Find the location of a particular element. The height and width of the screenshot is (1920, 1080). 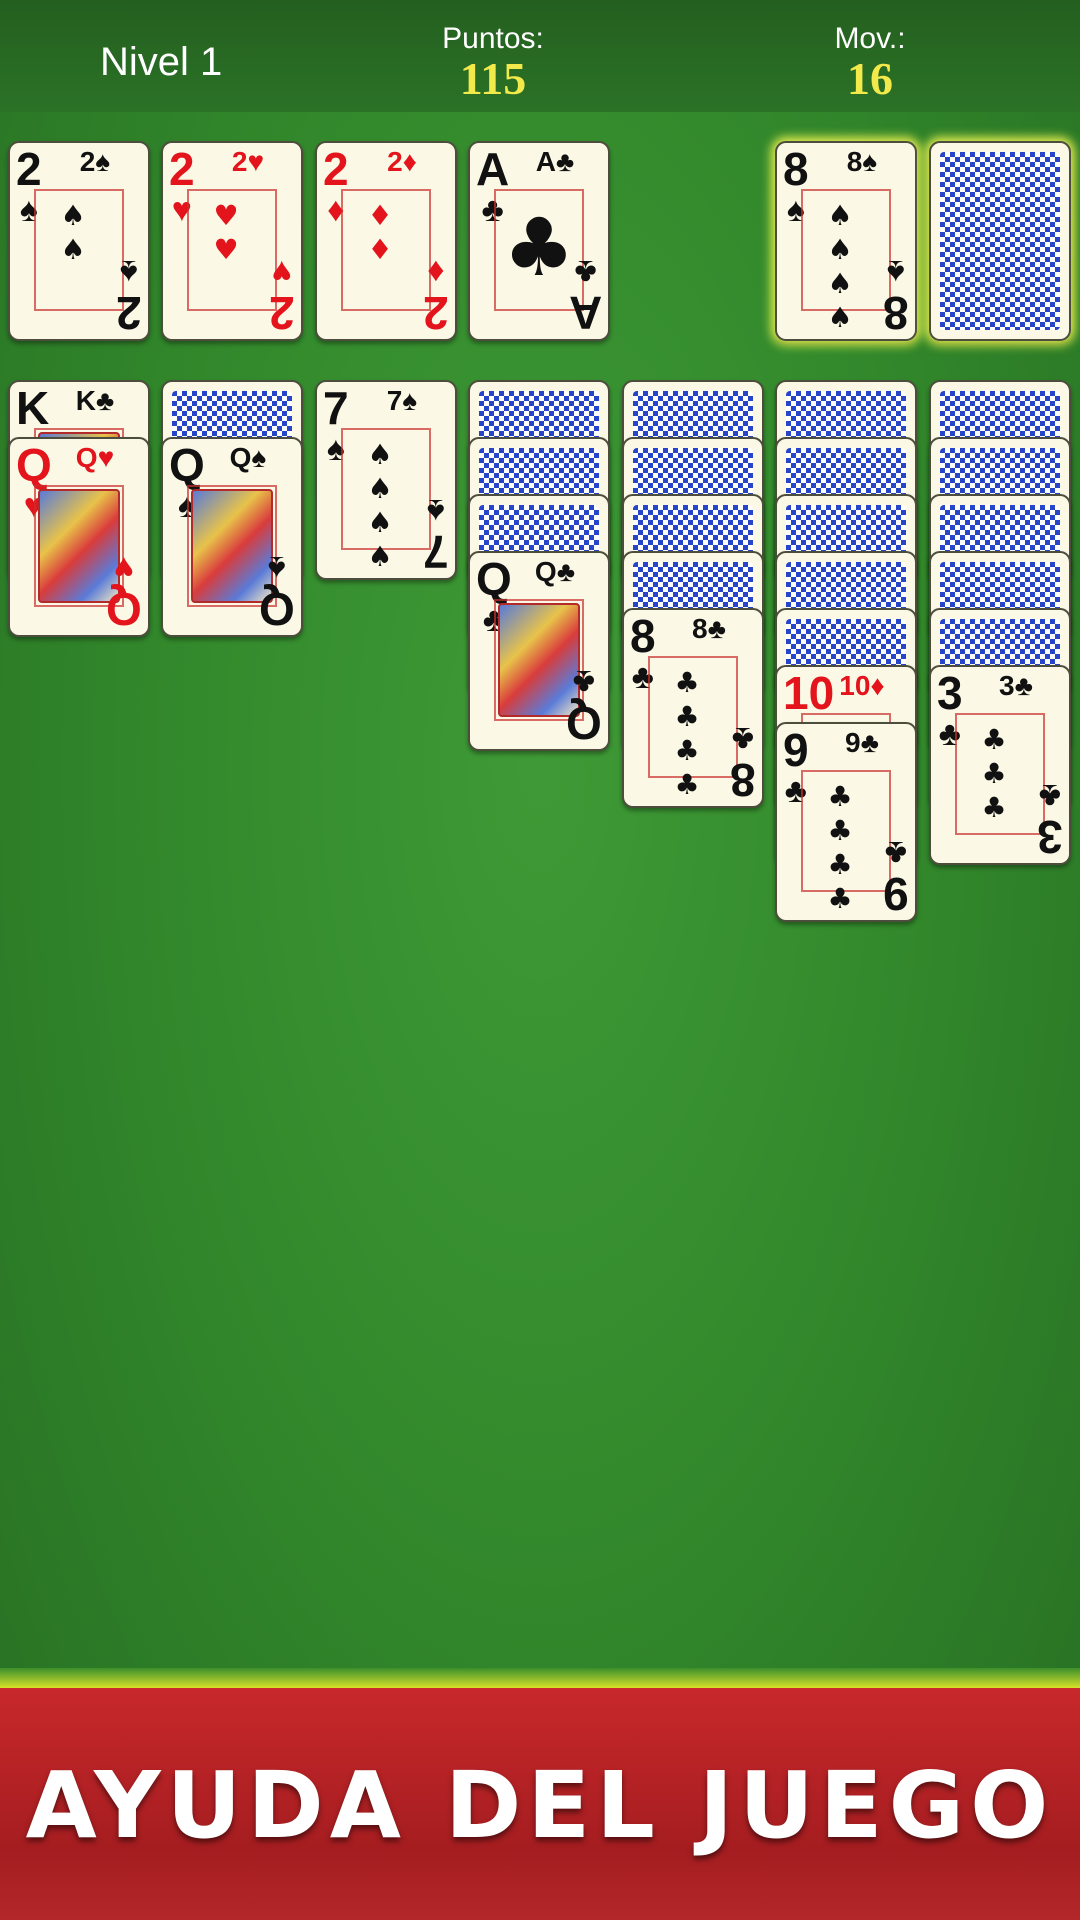

card-corner-bottom: A ♣ is located at coordinates (585, 296).